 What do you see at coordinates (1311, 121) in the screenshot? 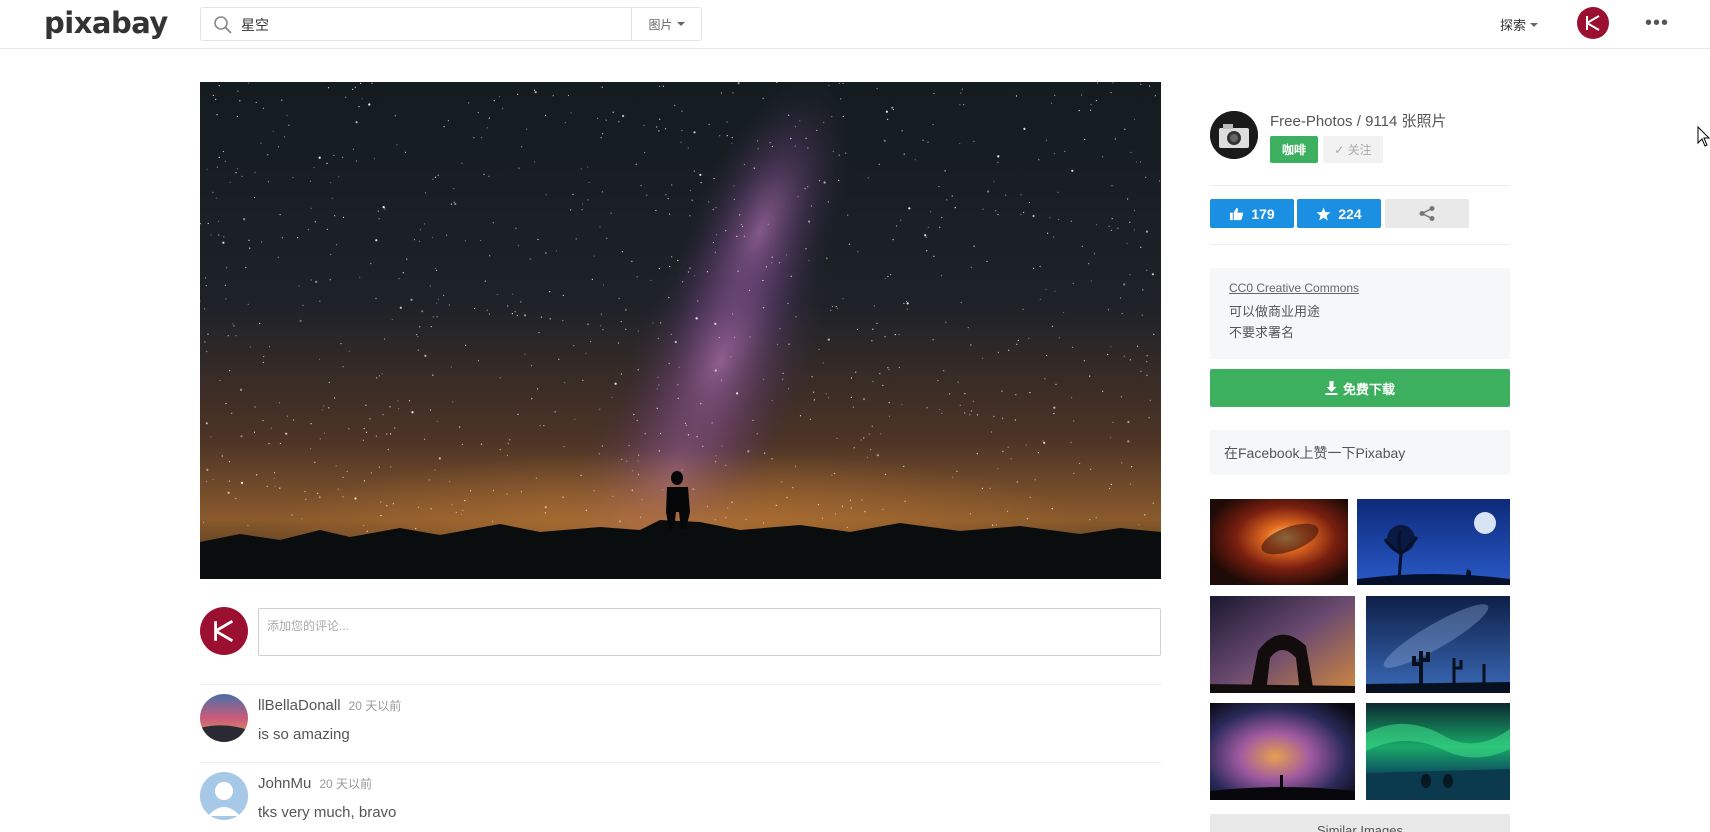
I see `uploader-name: Free-Photos` at bounding box center [1311, 121].